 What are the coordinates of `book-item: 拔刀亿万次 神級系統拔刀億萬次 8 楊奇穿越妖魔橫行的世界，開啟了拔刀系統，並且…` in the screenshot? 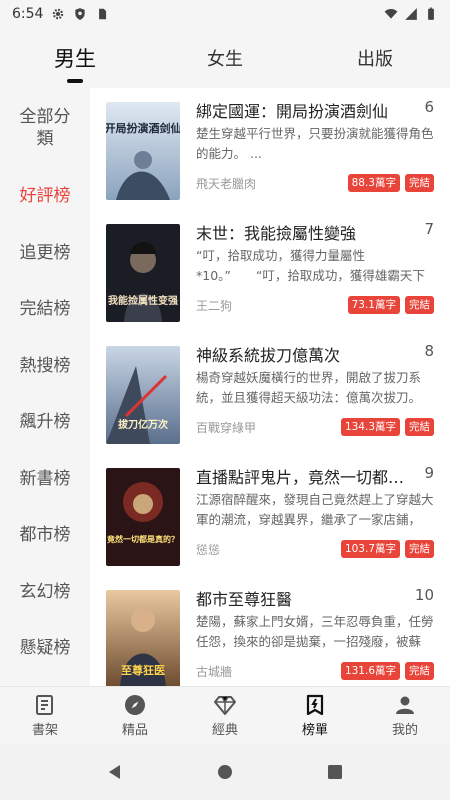 It's located at (270, 393).